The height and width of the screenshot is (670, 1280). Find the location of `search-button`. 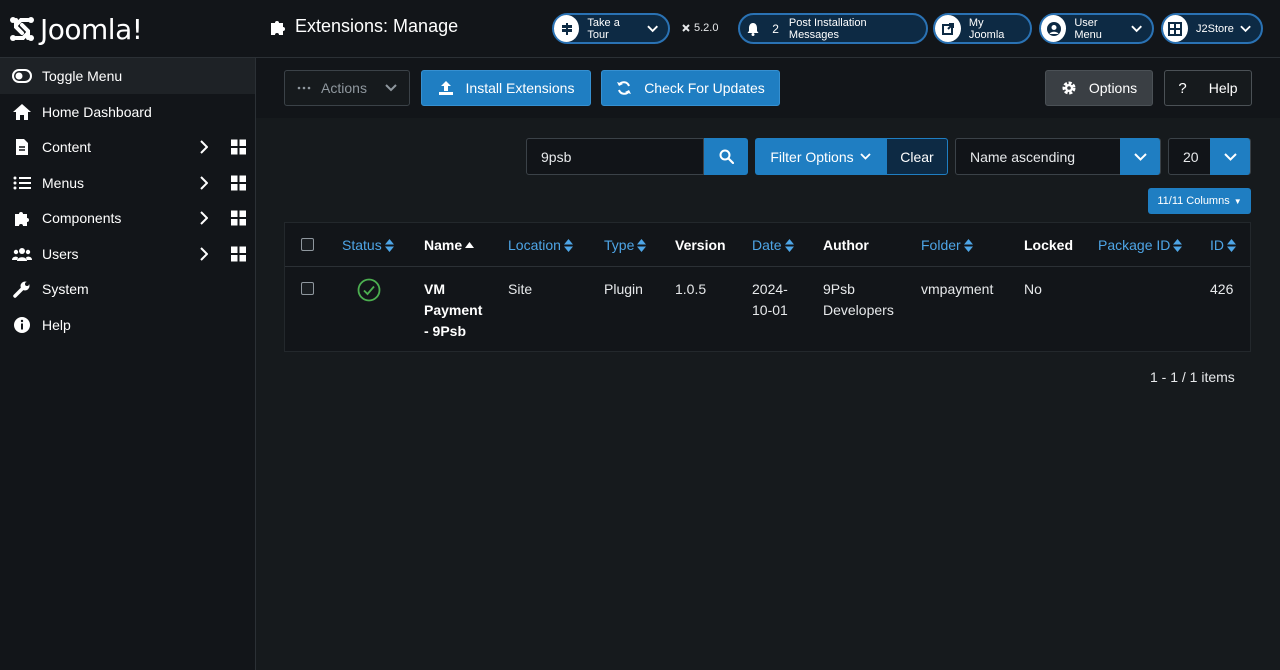

search-button is located at coordinates (726, 156).